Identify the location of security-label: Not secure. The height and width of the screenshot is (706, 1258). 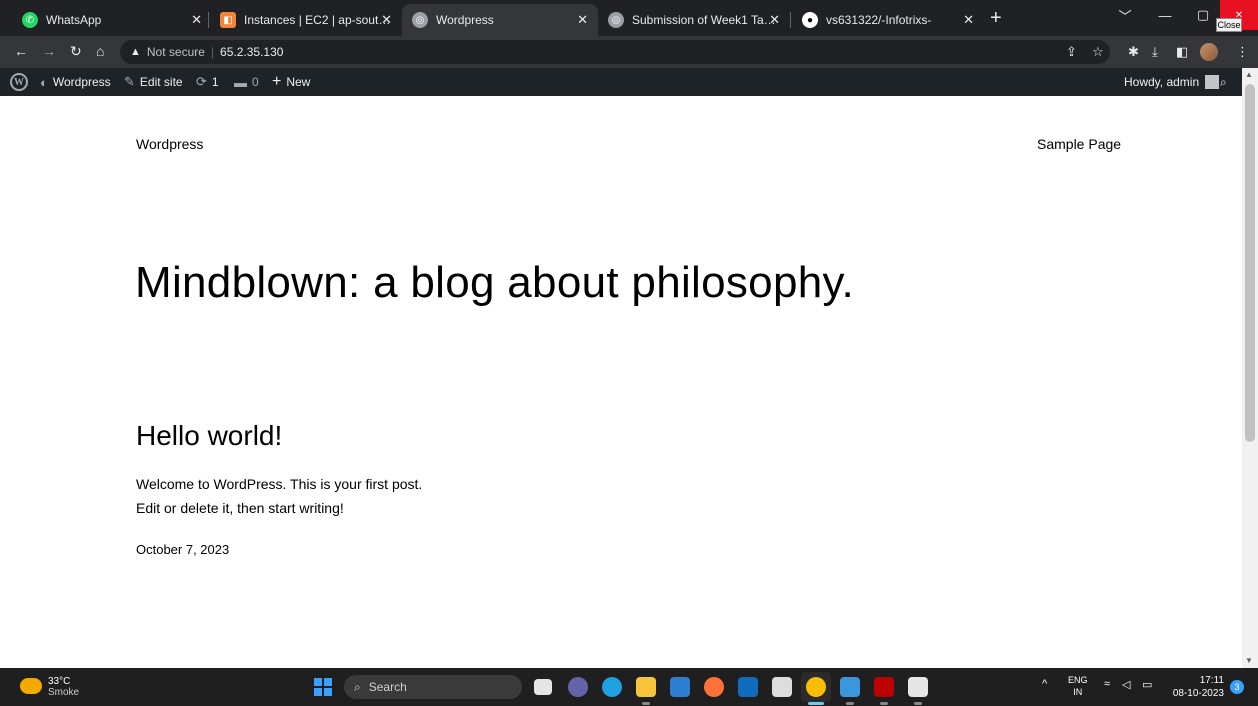
(175, 52).